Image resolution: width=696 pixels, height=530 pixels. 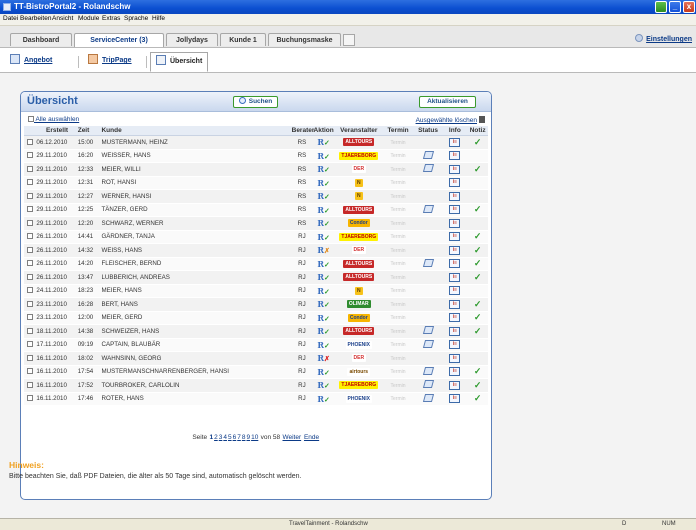 What do you see at coordinates (196, 223) in the screenshot?
I see `cell-customer: SCHWARZ, WERNER` at bounding box center [196, 223].